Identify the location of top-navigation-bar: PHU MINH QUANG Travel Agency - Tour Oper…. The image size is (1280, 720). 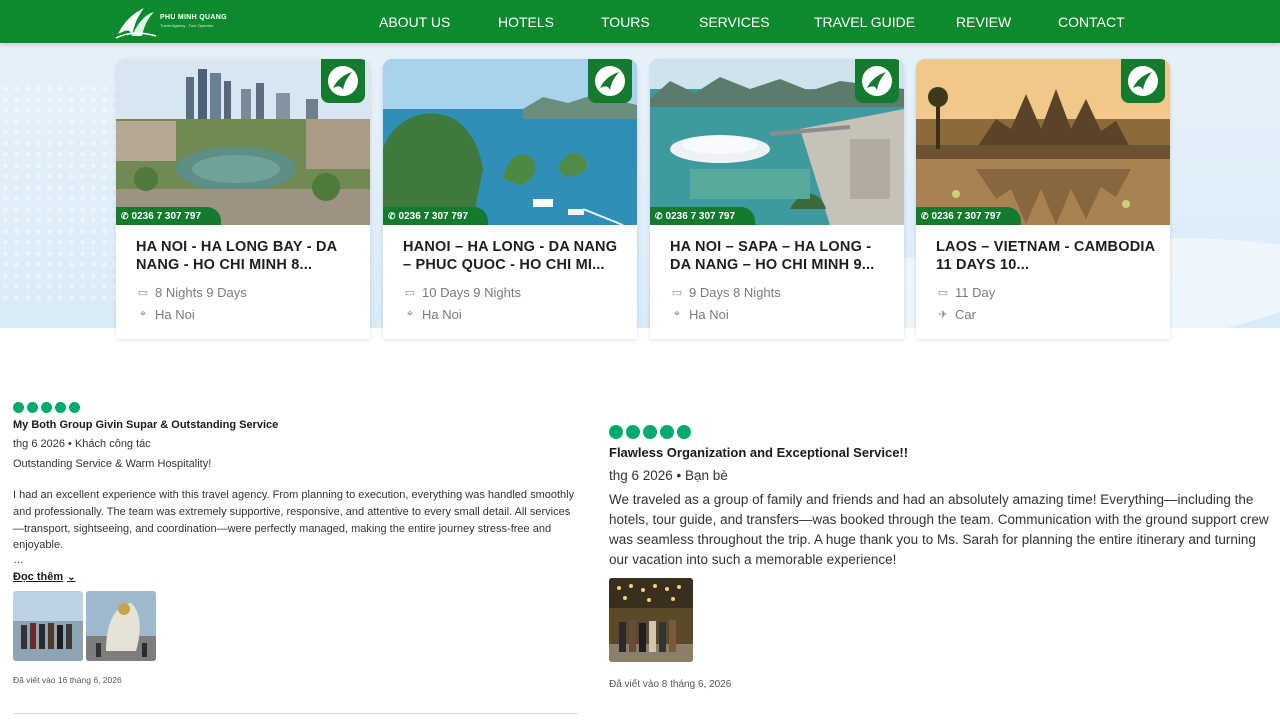
(640, 21).